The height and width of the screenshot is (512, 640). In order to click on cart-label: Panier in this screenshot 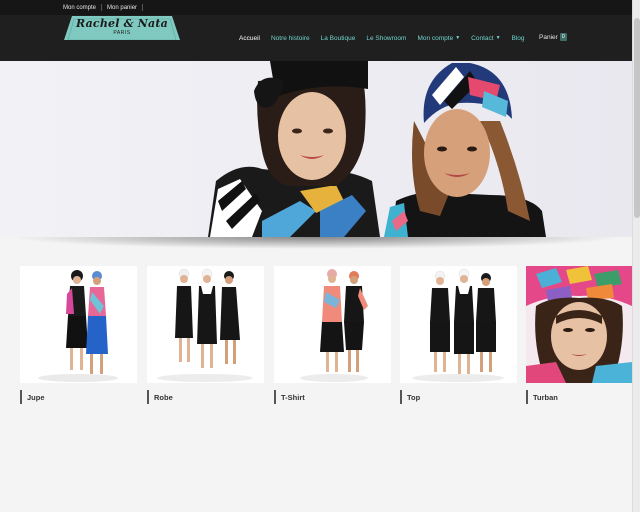, I will do `click(548, 37)`.